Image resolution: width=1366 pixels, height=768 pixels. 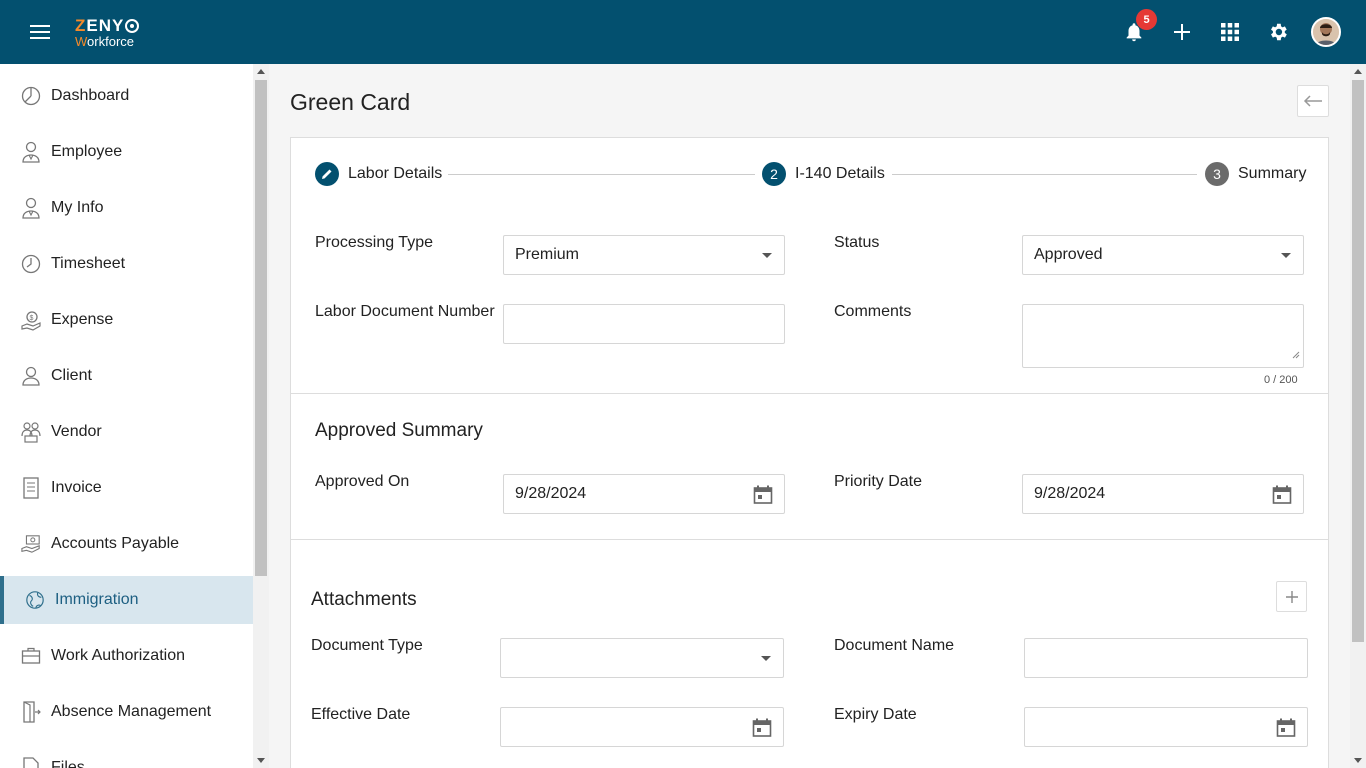 What do you see at coordinates (1281, 380) in the screenshot?
I see `comments-char-counter: 0 / 200` at bounding box center [1281, 380].